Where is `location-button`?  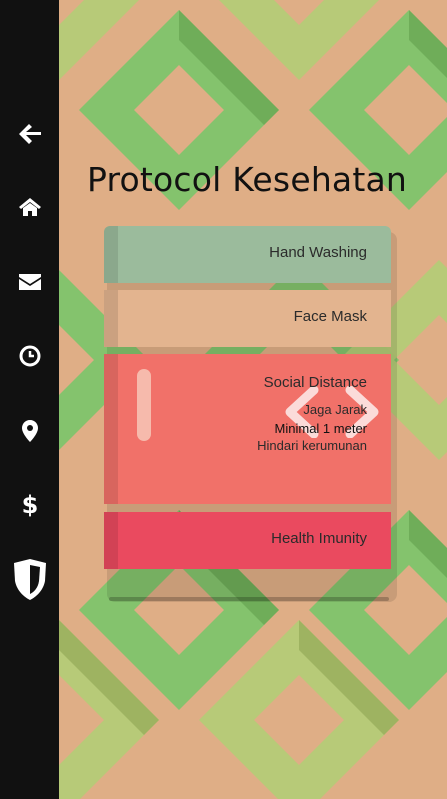 location-button is located at coordinates (29, 431).